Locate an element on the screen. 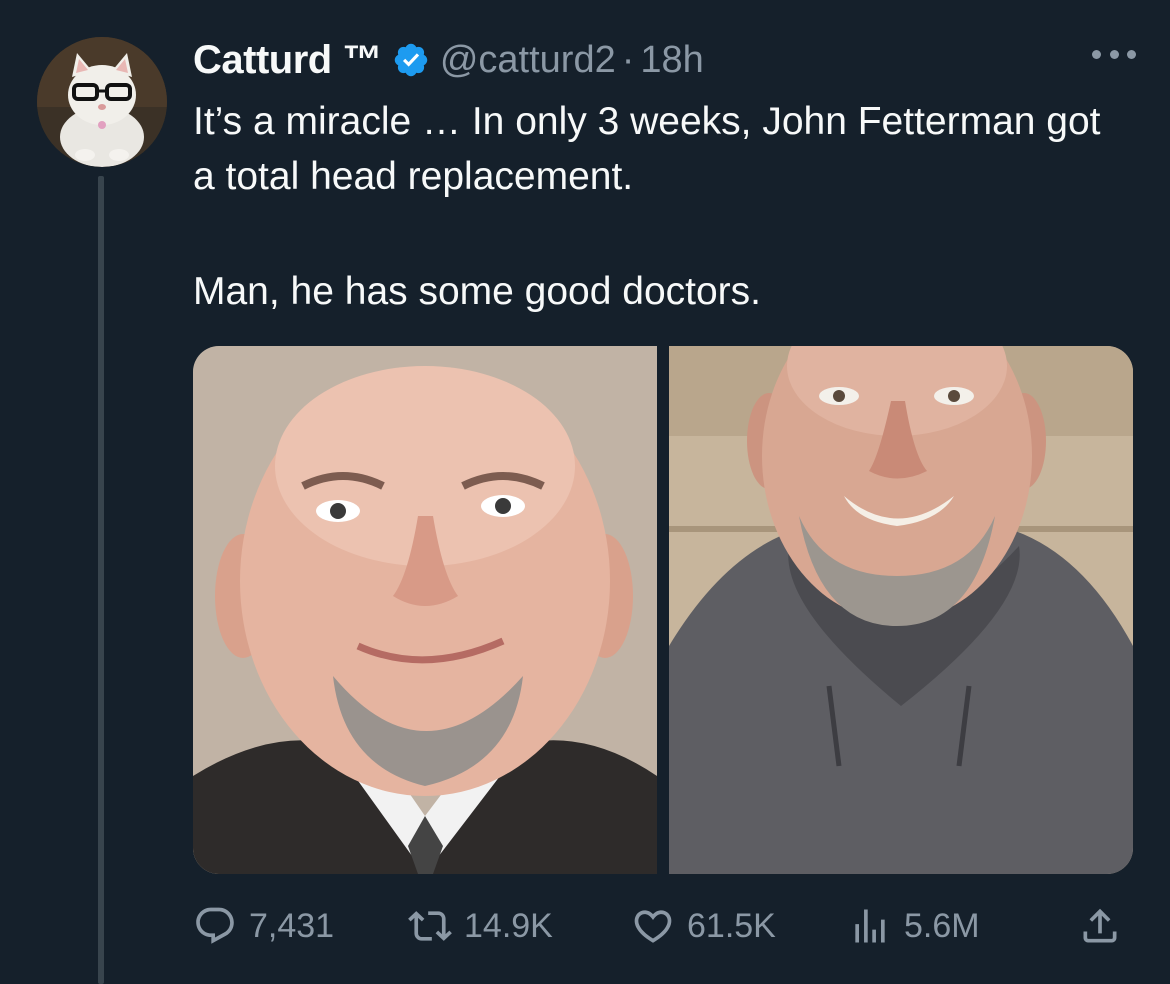 The height and width of the screenshot is (984, 1170). tweet-header: Catturd ™ @catturd2 · 18h is located at coordinates (448, 60).